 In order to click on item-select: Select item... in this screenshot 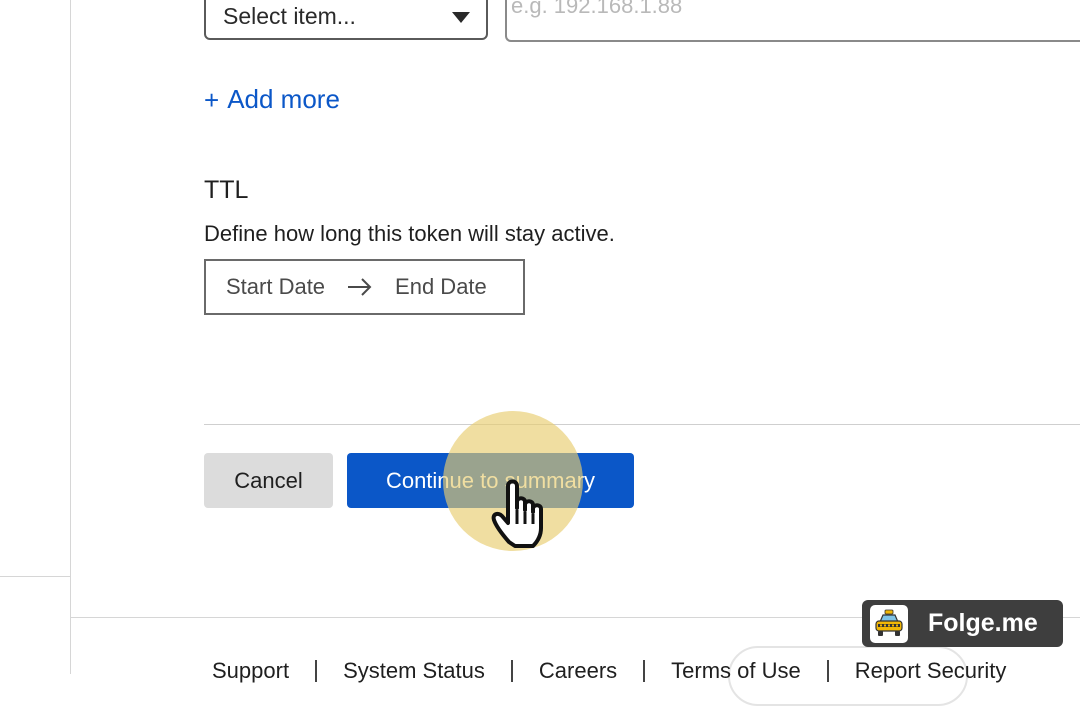, I will do `click(346, 20)`.